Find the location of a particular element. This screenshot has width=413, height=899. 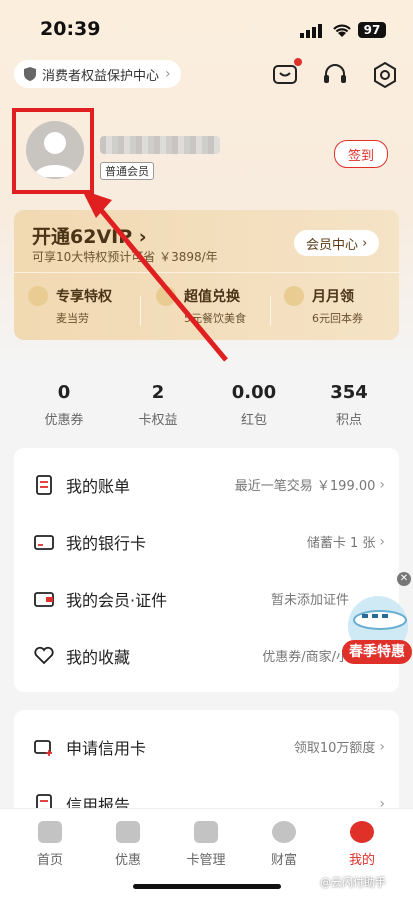

perk-monthly: 月月领 6元回本券 is located at coordinates (323, 306).